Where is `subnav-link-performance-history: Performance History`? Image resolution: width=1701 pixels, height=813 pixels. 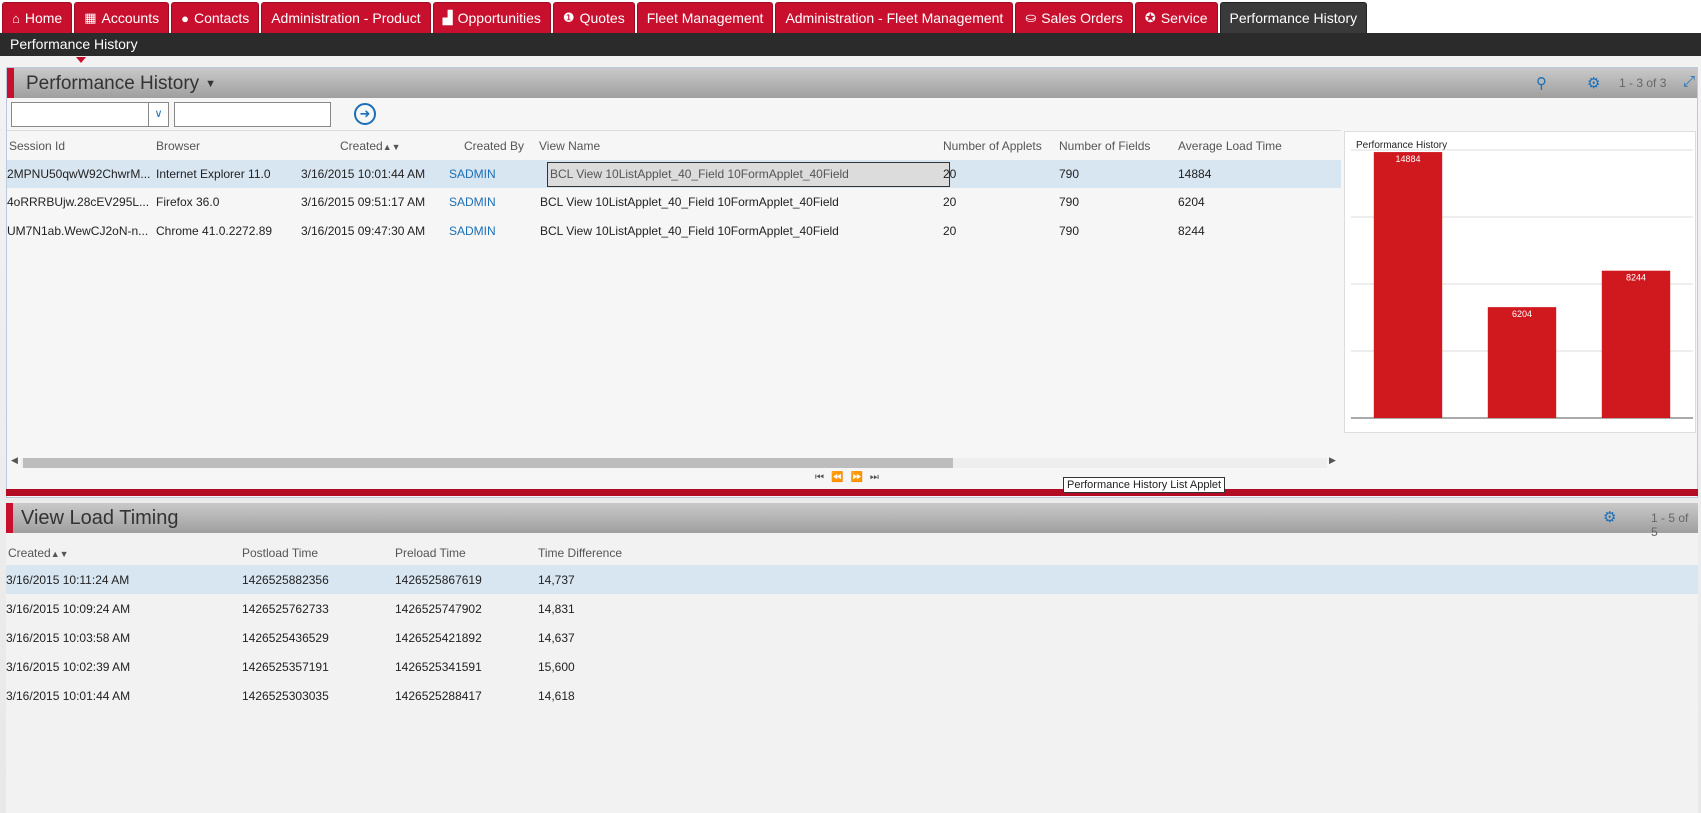 subnav-link-performance-history: Performance History is located at coordinates (74, 44).